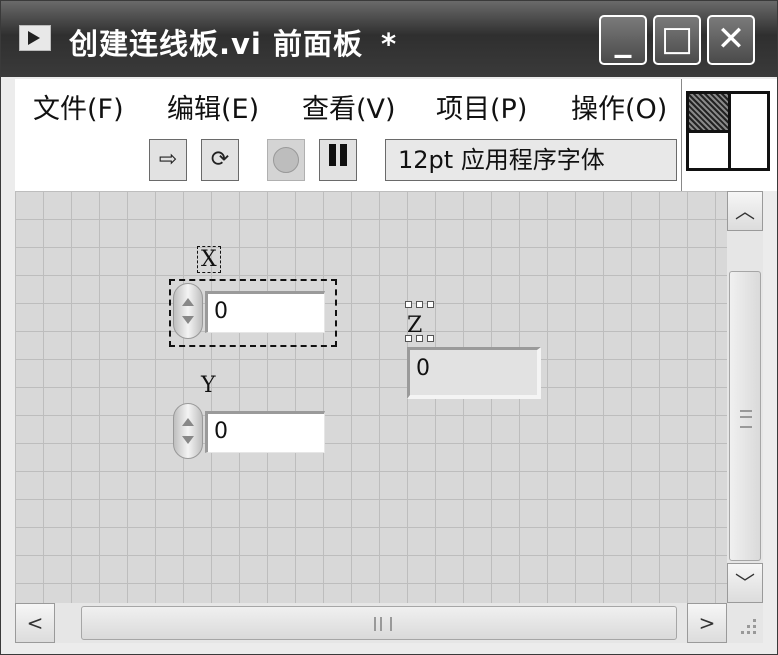 The width and height of the screenshot is (778, 655). Describe the element at coordinates (78, 106) in the screenshot. I see `menu-file: 文件(F)` at that location.